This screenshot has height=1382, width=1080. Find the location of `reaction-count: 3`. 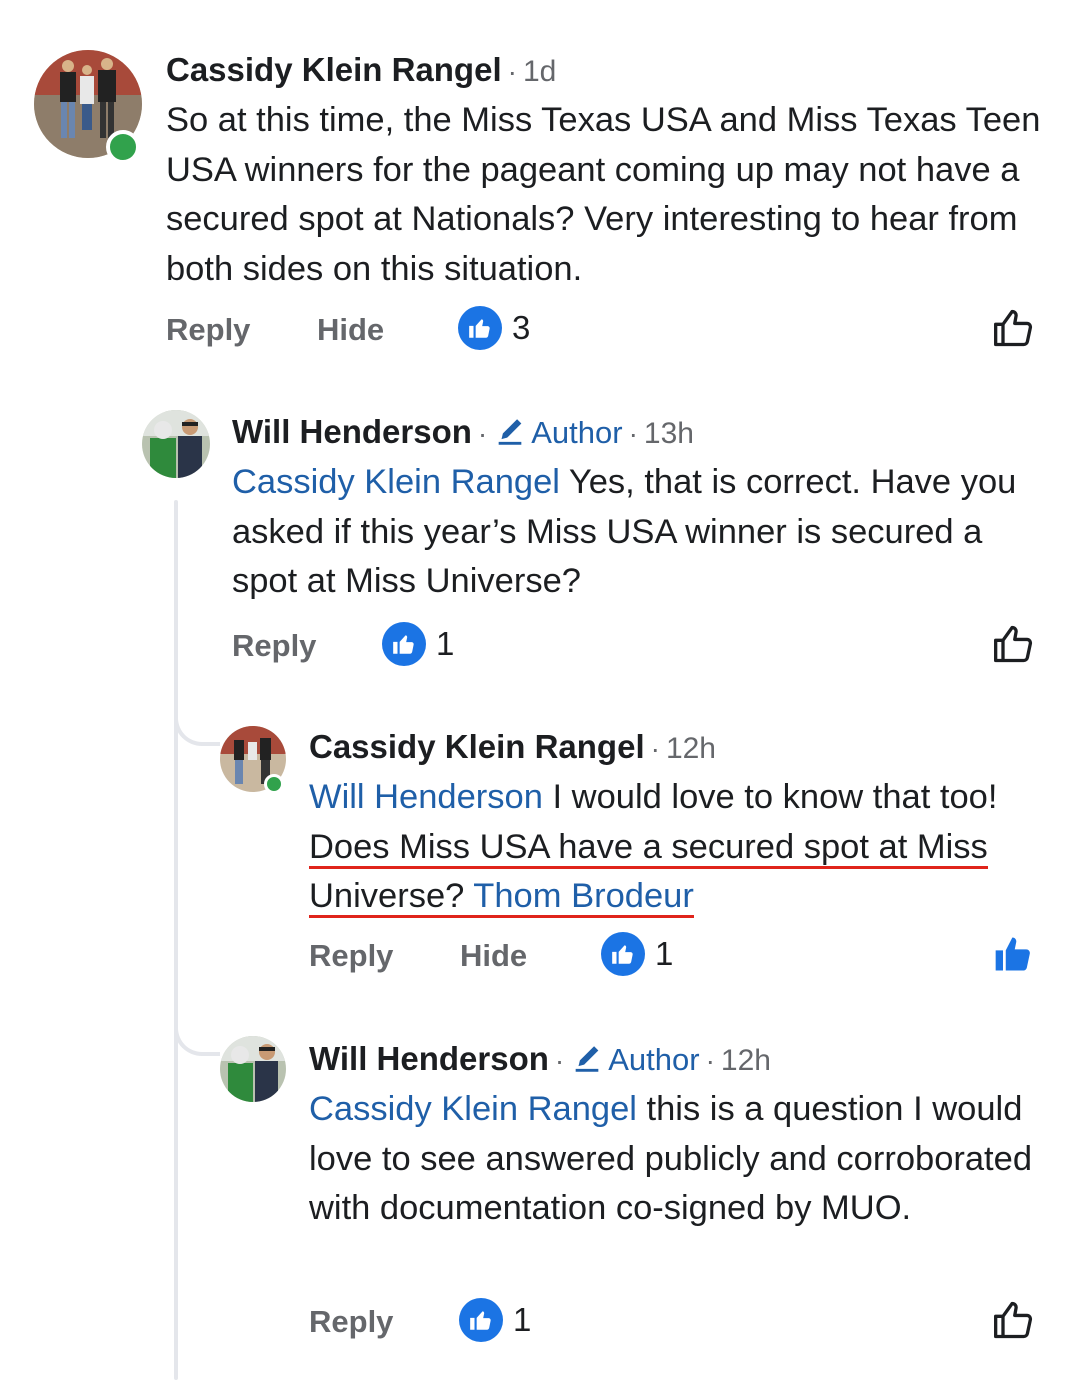

reaction-count: 3 is located at coordinates (521, 327).